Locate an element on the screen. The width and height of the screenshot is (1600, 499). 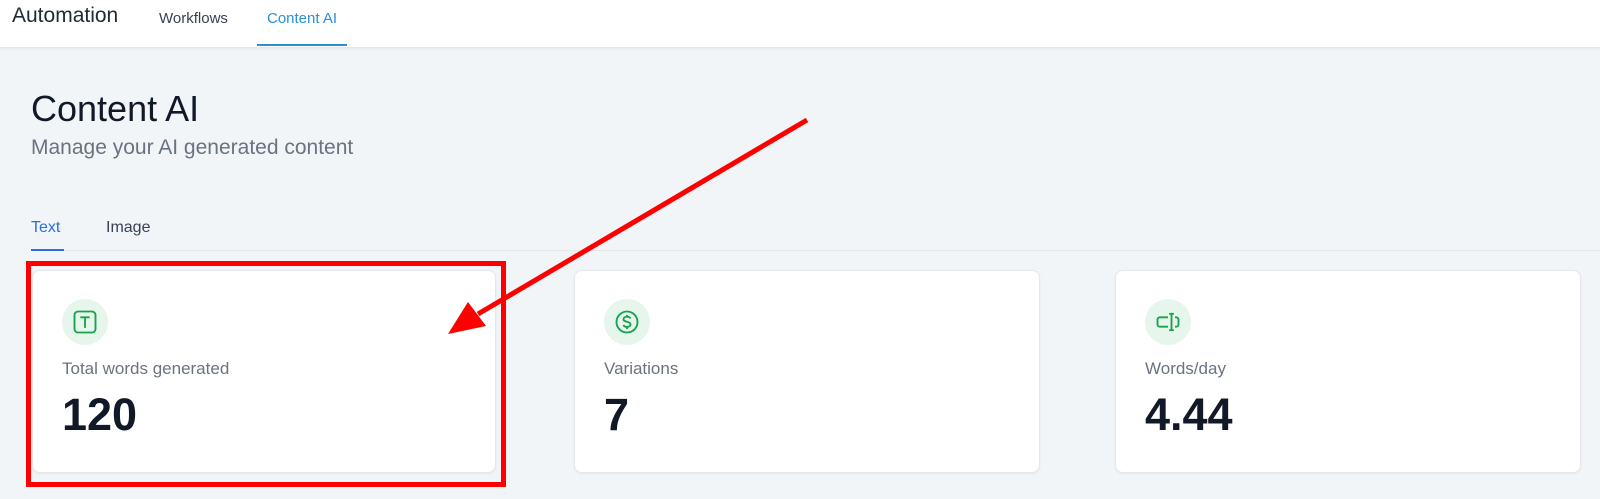
stat-label: Variations is located at coordinates (641, 368).